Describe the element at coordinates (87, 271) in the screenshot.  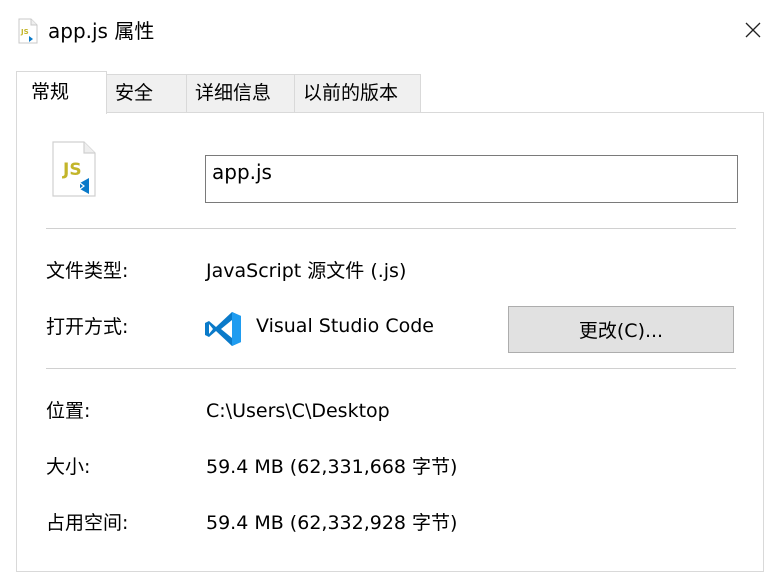
I see `file-type-label: 文件类型:` at that location.